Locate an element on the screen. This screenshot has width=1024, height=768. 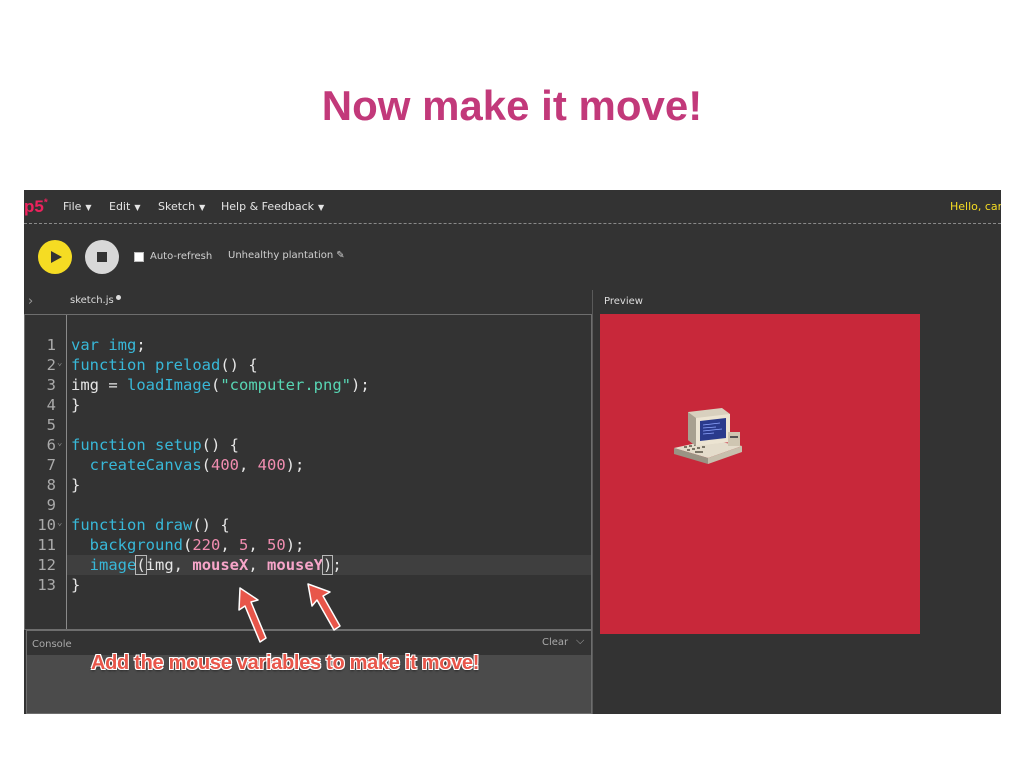
file-tab-sketch-js: sketch.js is located at coordinates (95, 300).